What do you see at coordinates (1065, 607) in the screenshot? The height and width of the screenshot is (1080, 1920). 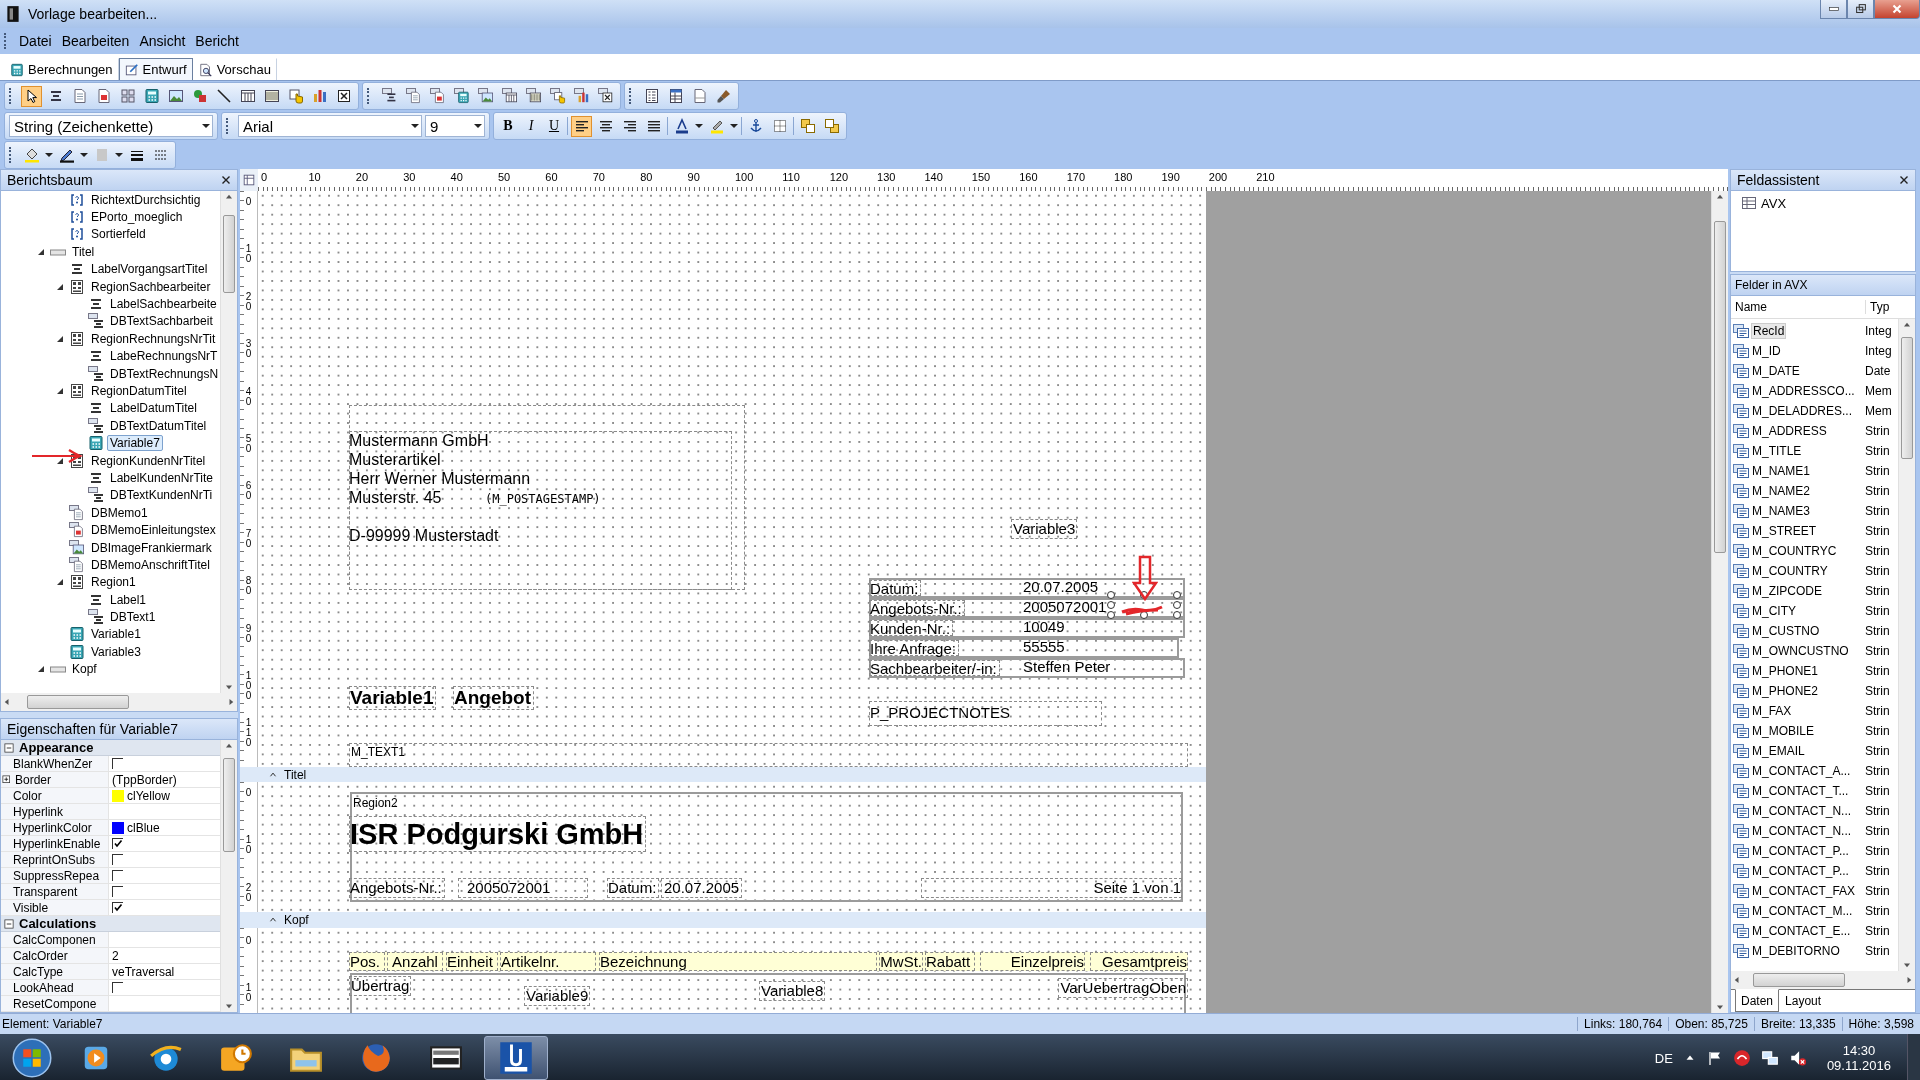 I see `field-value: 2005072001` at bounding box center [1065, 607].